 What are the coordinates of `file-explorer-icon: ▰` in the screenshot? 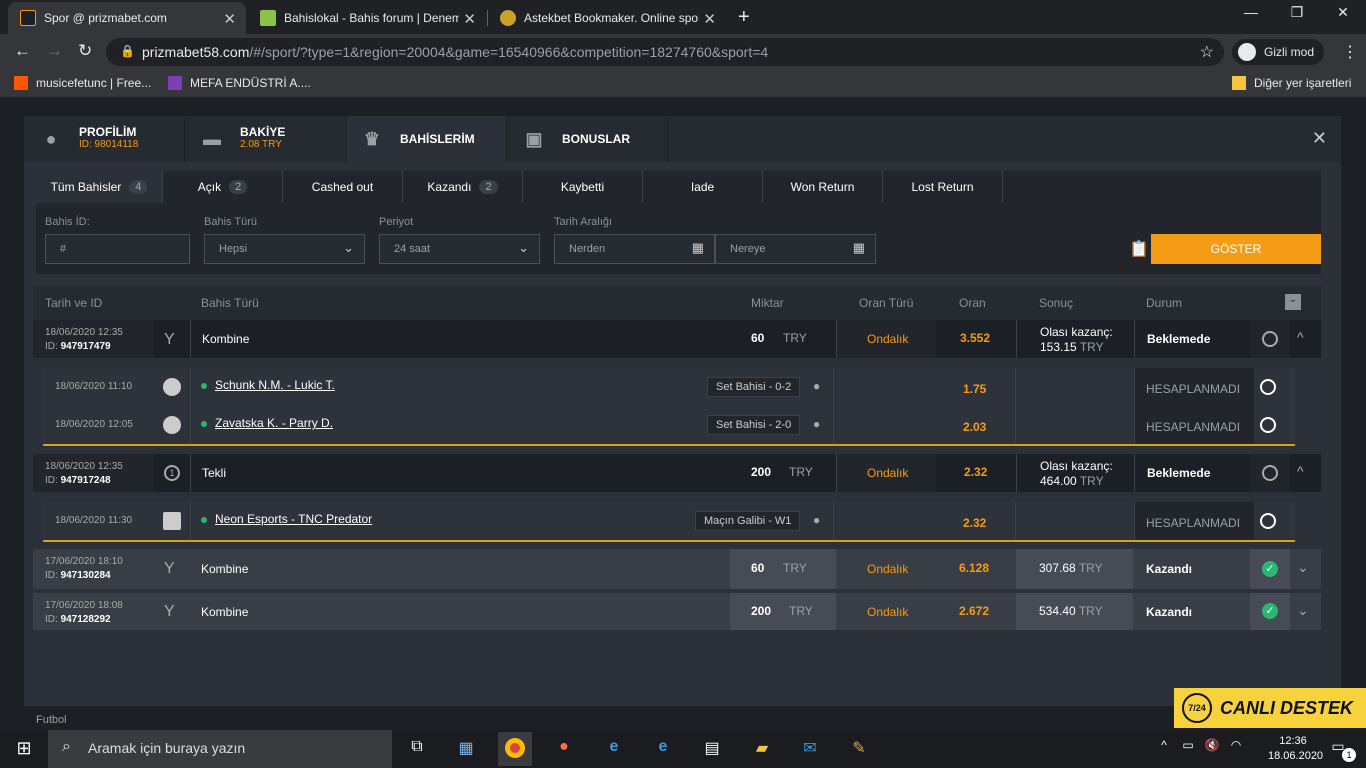 It's located at (762, 749).